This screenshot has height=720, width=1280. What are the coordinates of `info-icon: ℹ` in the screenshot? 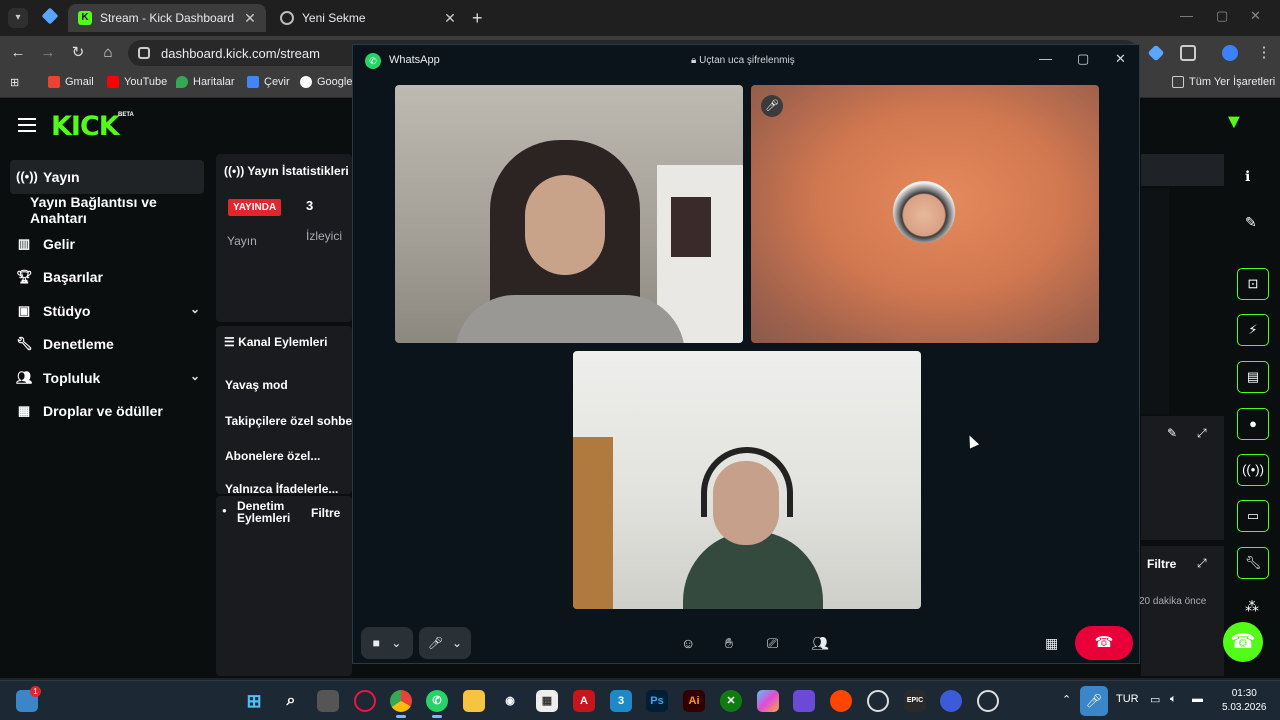 It's located at (1247, 176).